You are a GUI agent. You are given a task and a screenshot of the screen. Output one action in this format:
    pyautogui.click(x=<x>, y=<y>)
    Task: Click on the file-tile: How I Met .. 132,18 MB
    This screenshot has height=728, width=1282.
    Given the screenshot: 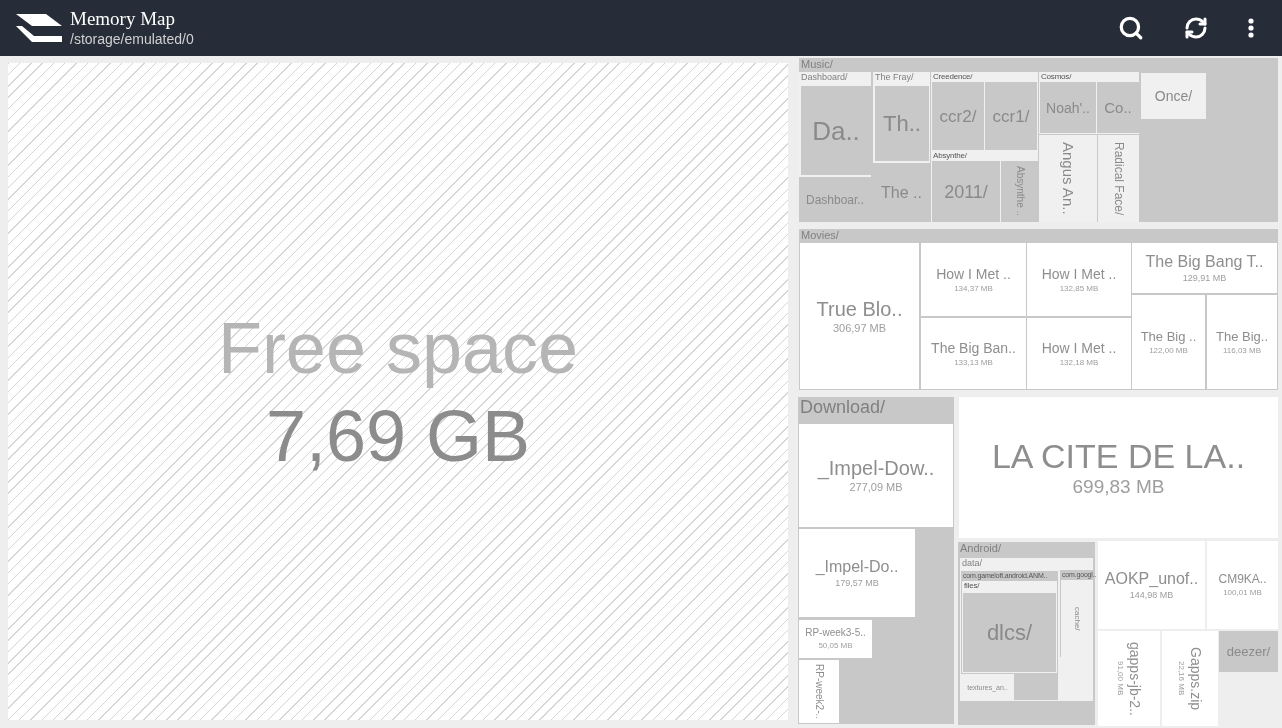 What is the action you would take?
    pyautogui.click(x=1079, y=353)
    